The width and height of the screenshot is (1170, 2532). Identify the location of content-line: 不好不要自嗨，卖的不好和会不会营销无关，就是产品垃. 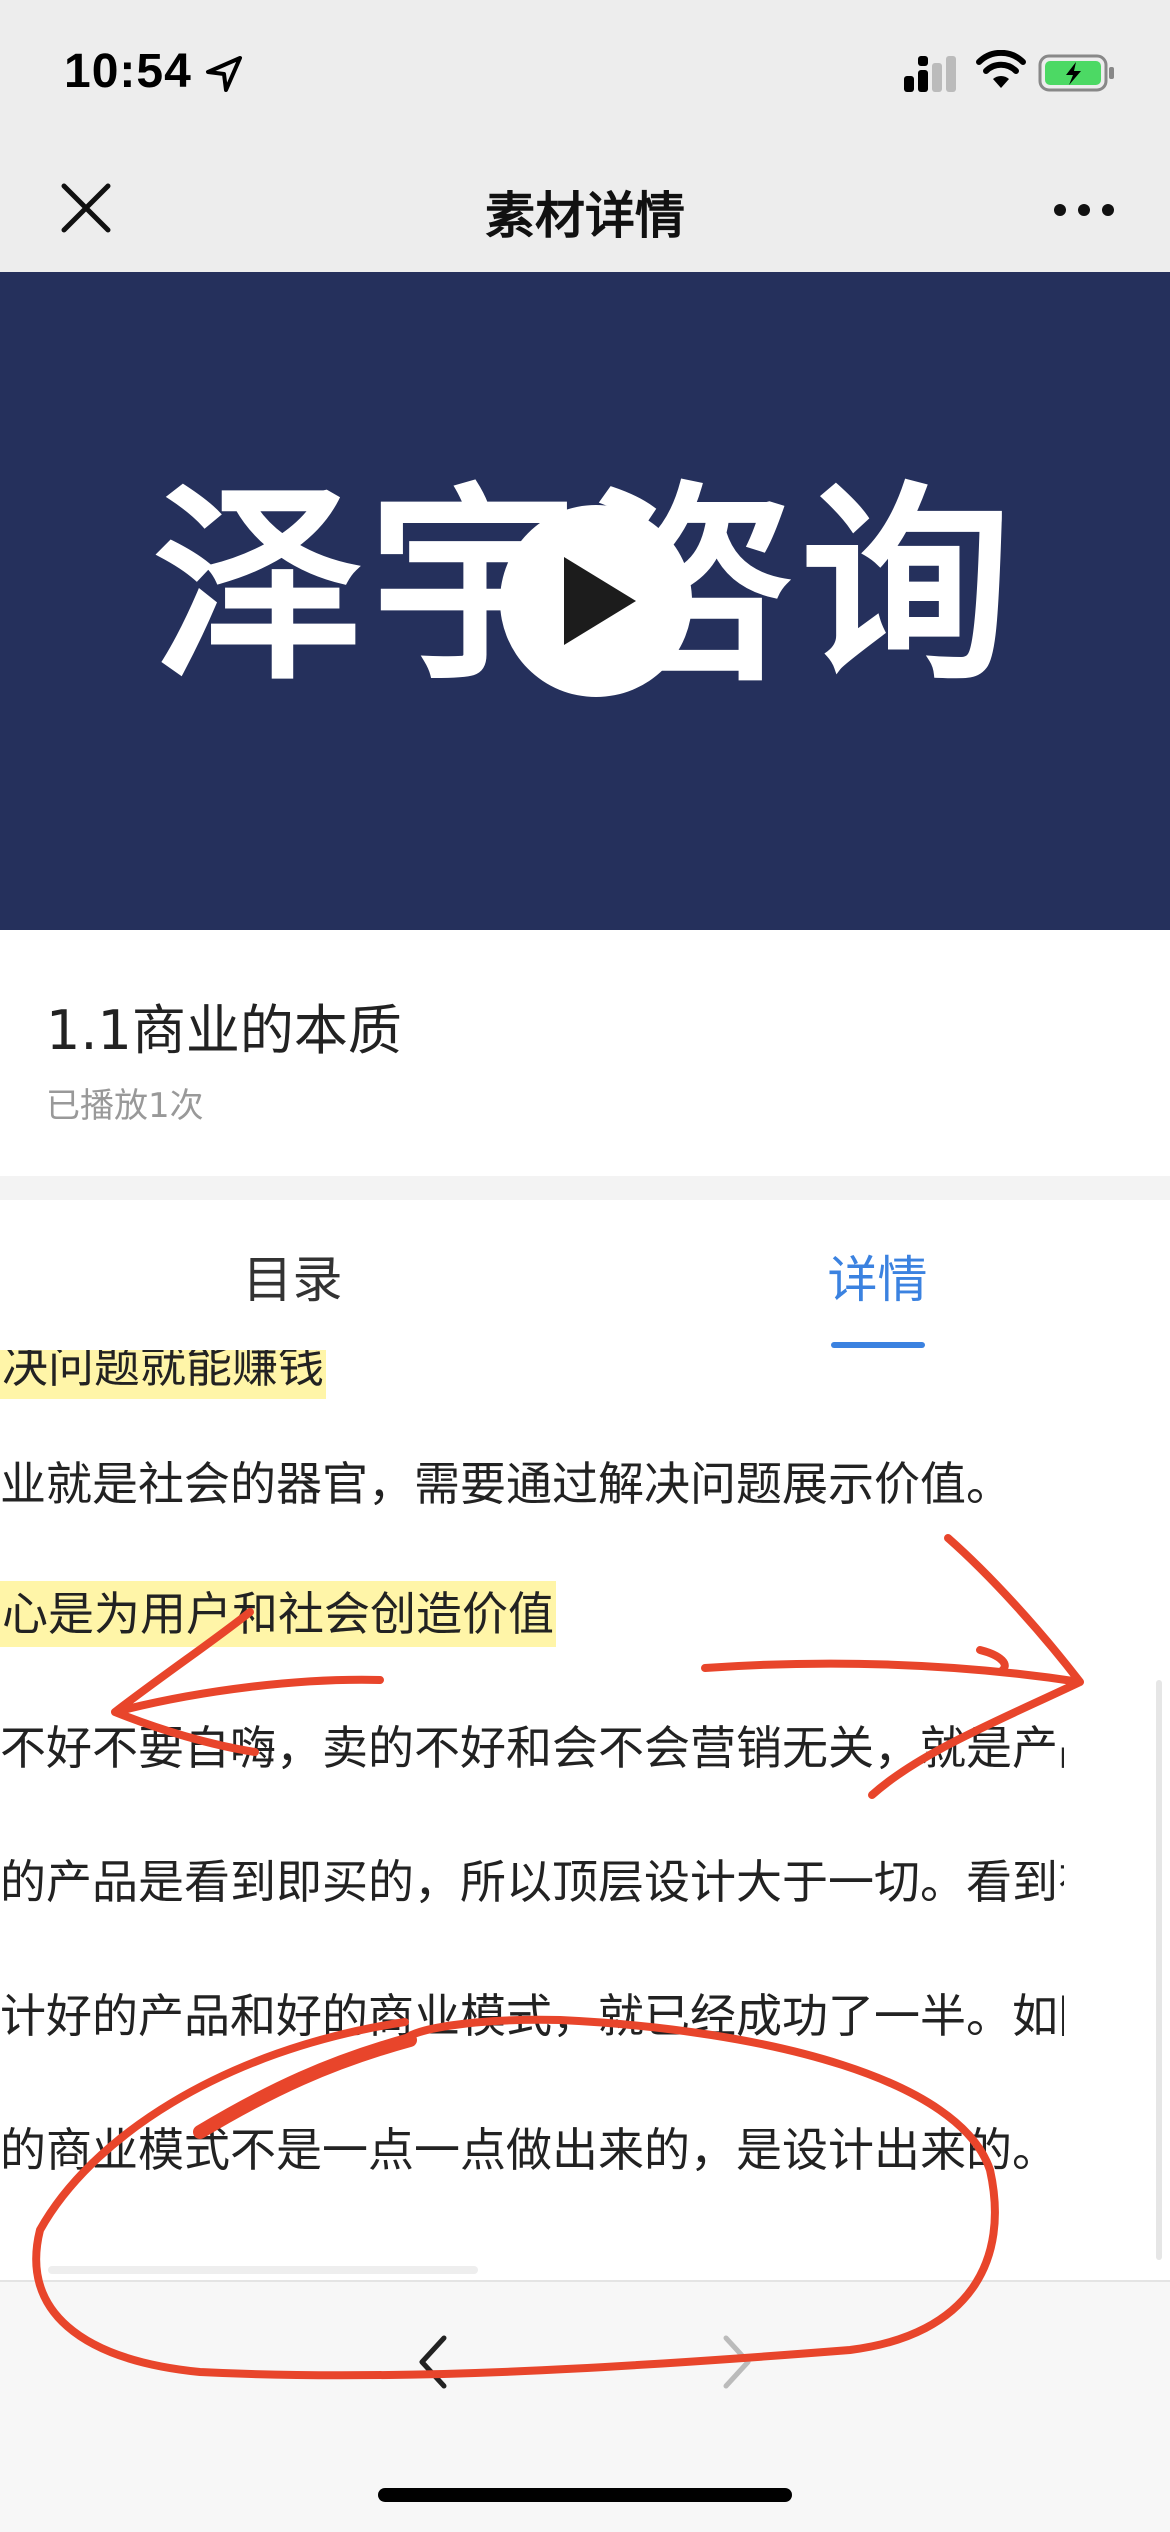
(532, 1748).